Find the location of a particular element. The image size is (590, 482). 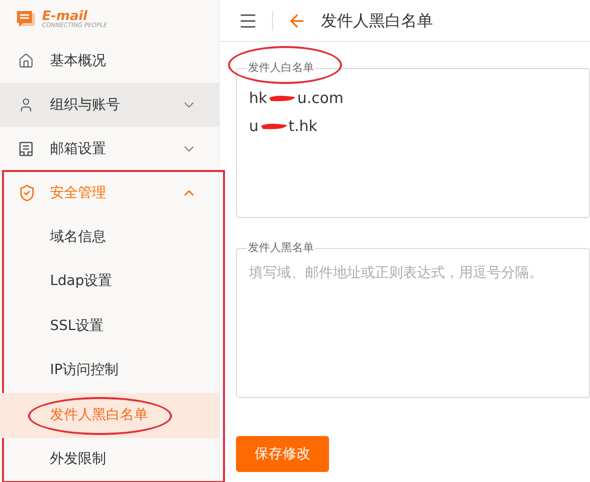

page-title: 发件人黑白名单 is located at coordinates (377, 21).